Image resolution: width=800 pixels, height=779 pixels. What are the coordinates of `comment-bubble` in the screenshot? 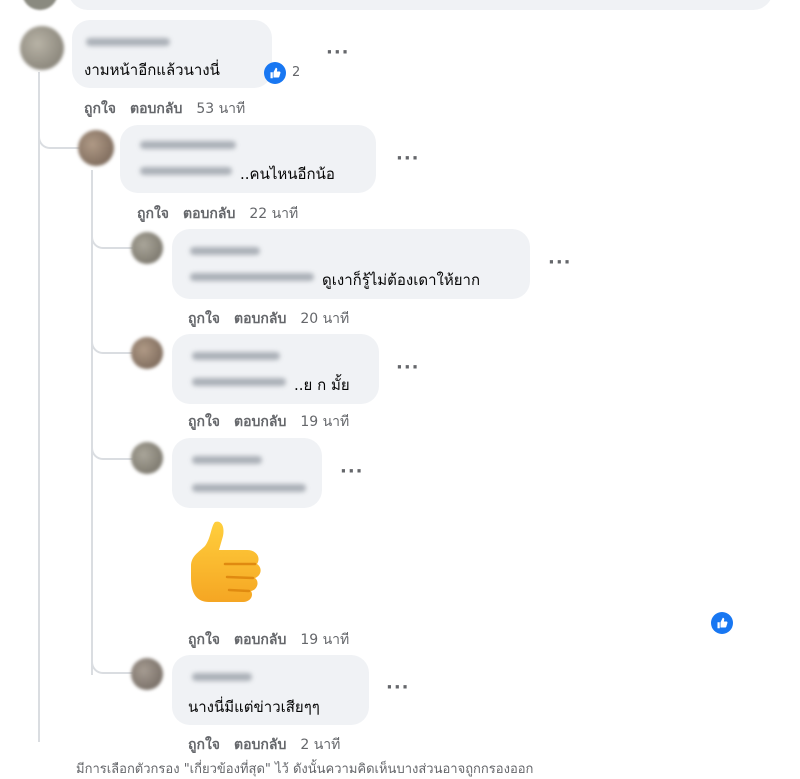 It's located at (247, 473).